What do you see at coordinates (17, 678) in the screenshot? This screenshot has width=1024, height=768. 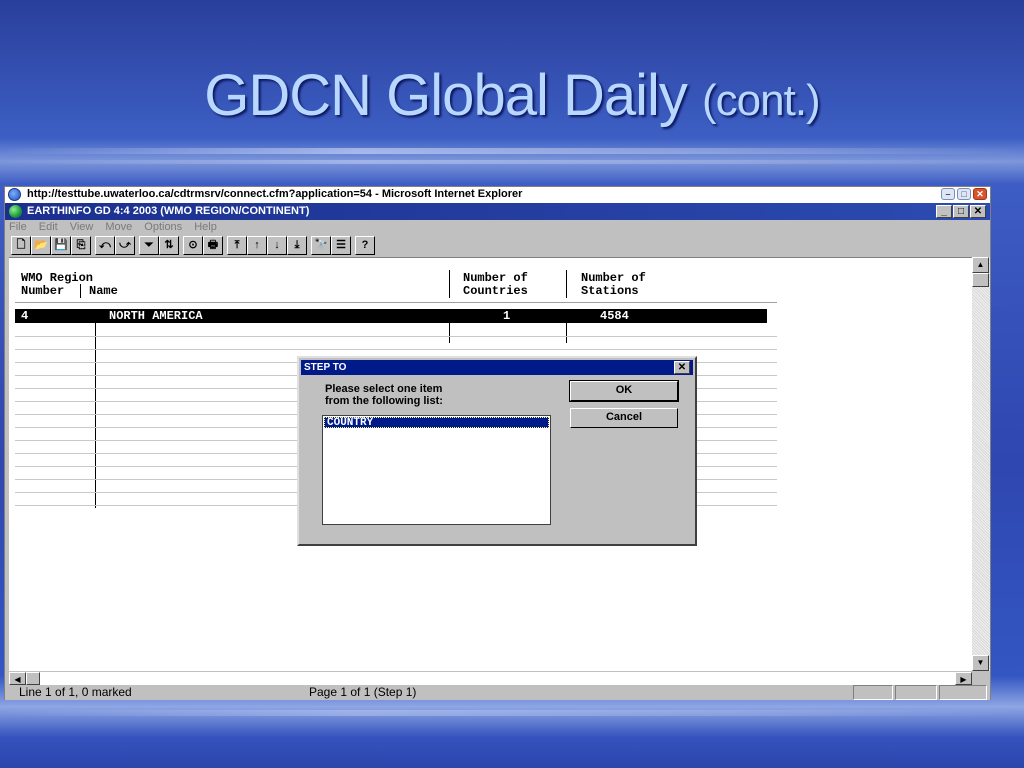 I see `scroll-left-arrow-icon: ◀` at bounding box center [17, 678].